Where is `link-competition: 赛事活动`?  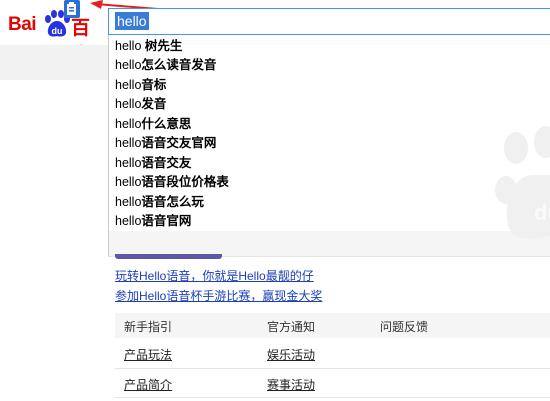
link-competition: 赛事活动 is located at coordinates (291, 384).